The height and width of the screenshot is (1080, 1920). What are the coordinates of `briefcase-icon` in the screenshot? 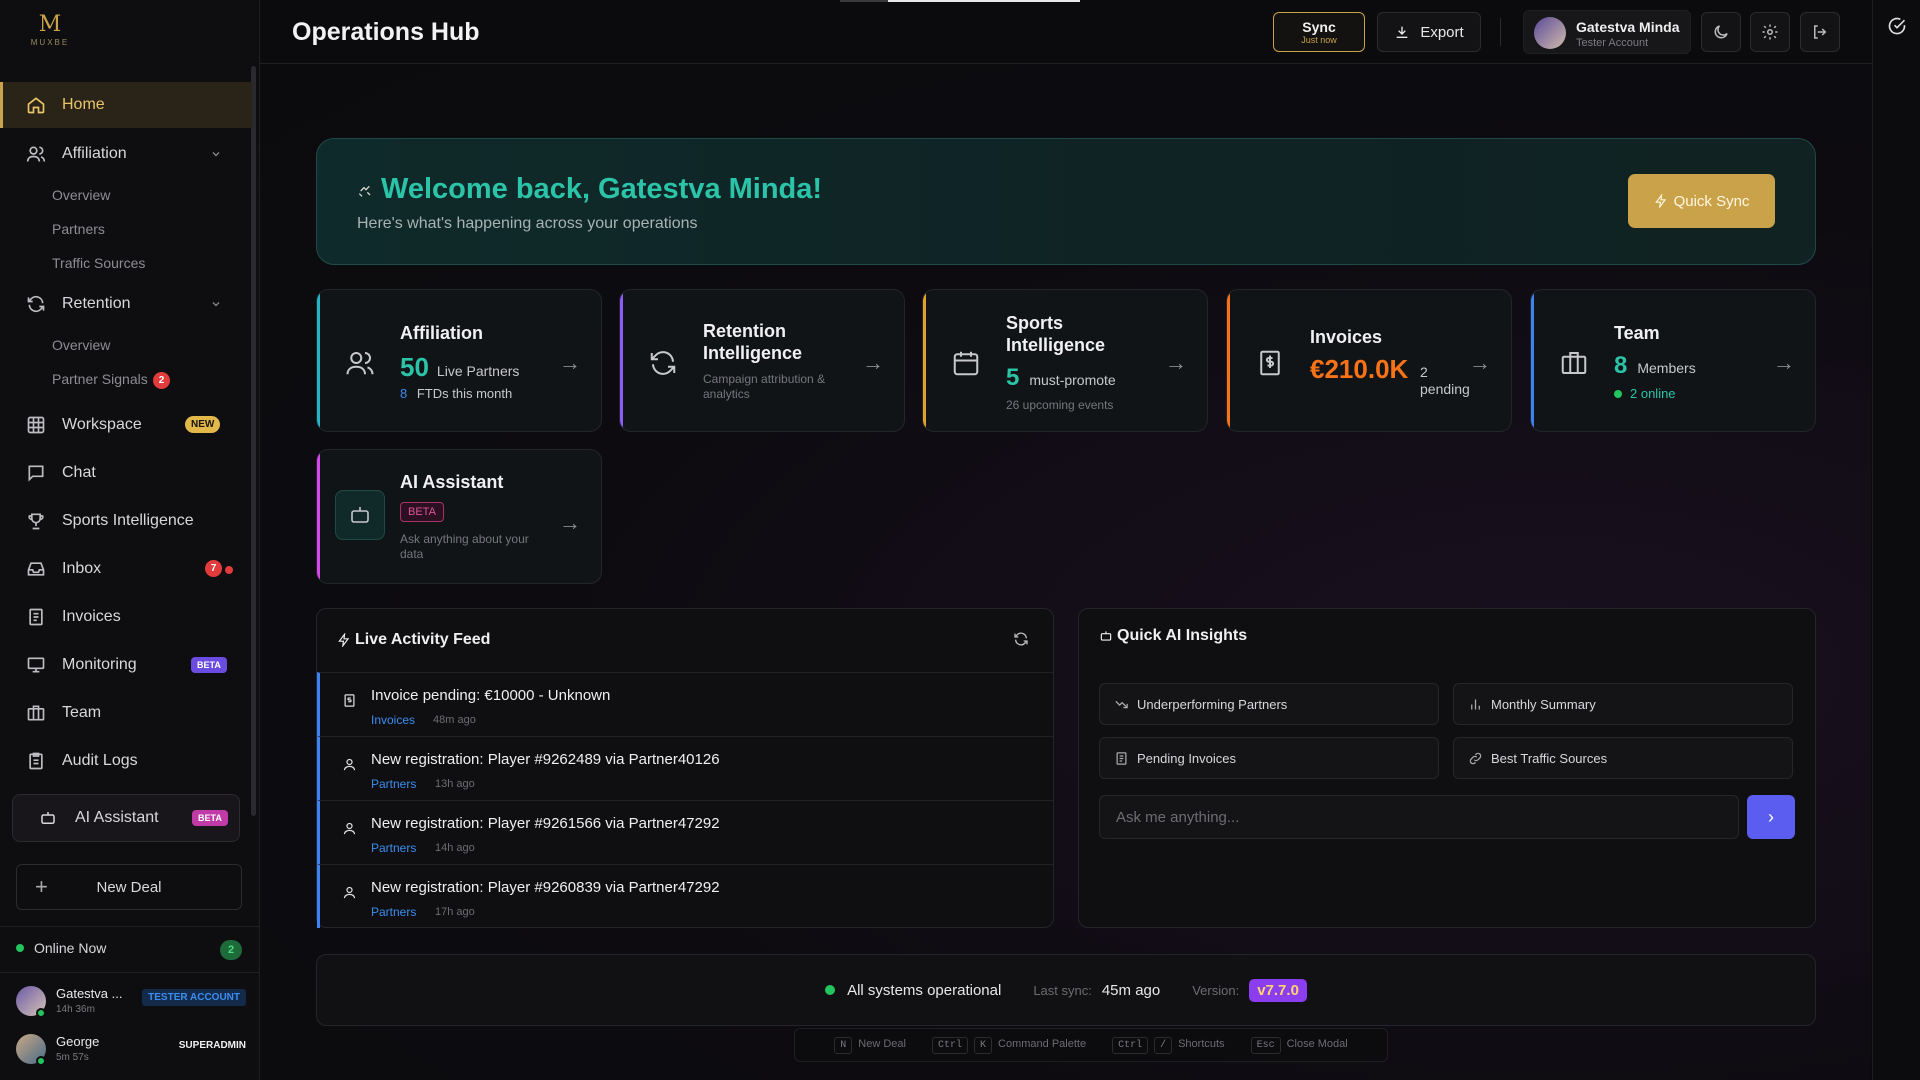 It's located at (1574, 363).